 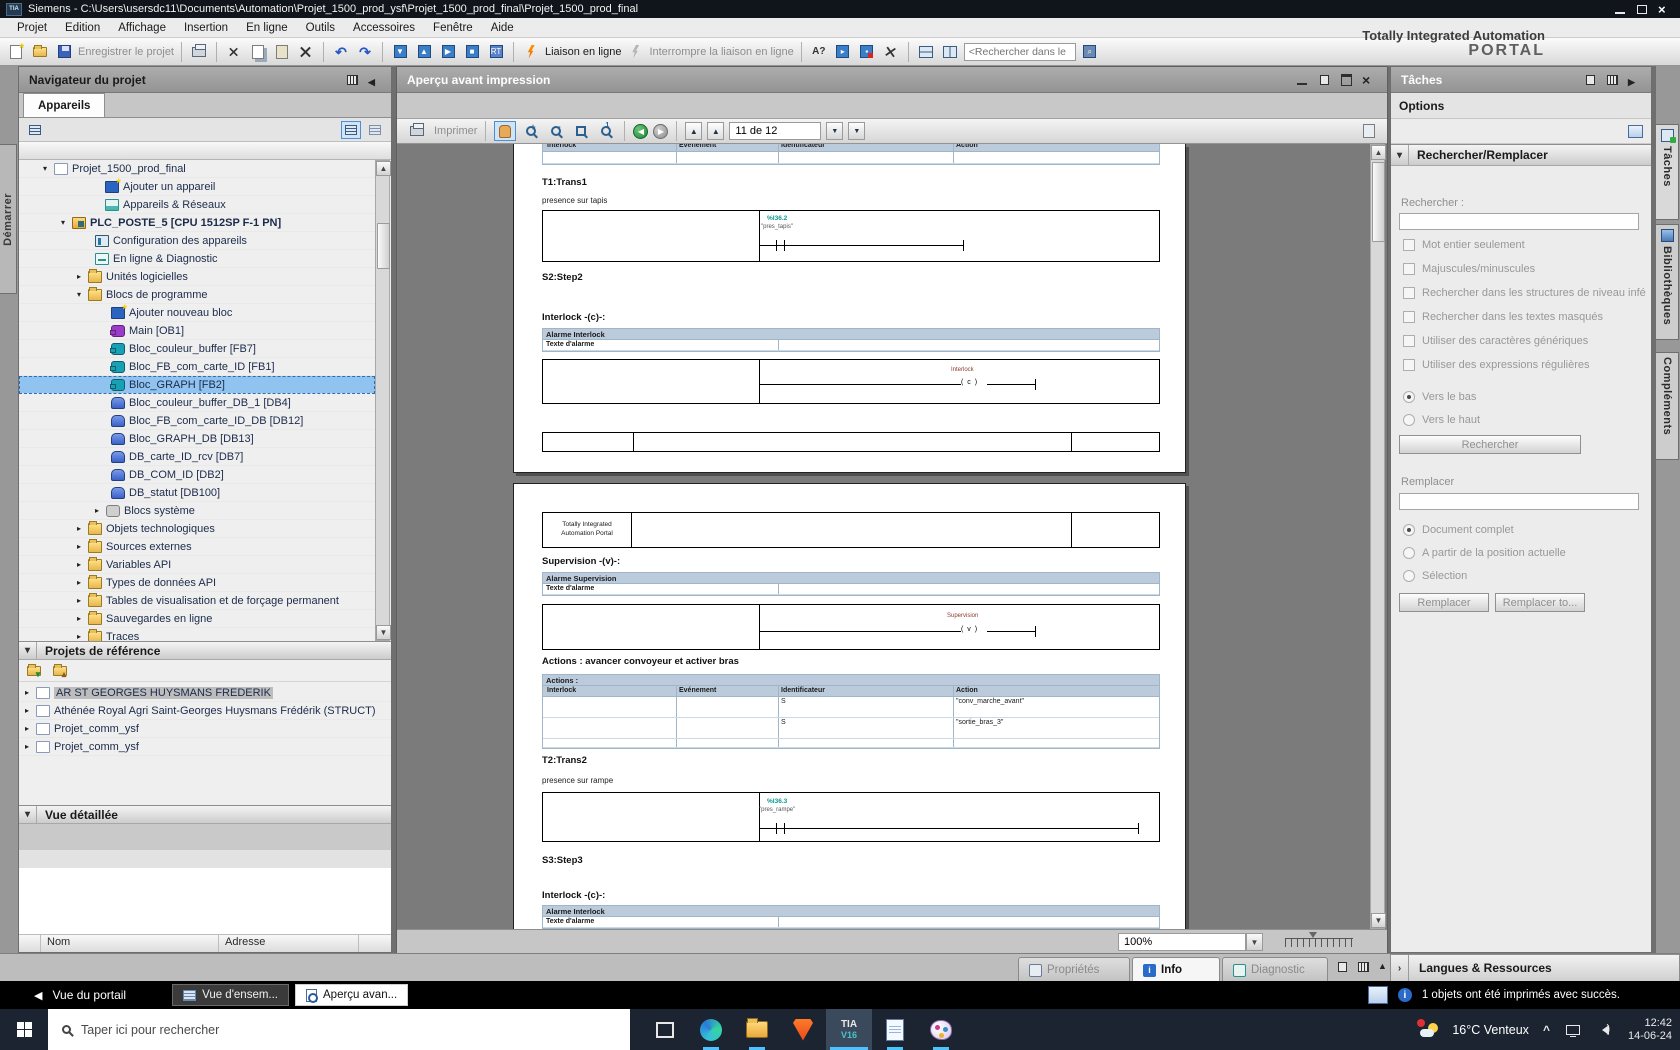 What do you see at coordinates (197, 421) in the screenshot?
I see `tree-item-db12: Bloc_FB_com_carte_ID_DB [DB12]` at bounding box center [197, 421].